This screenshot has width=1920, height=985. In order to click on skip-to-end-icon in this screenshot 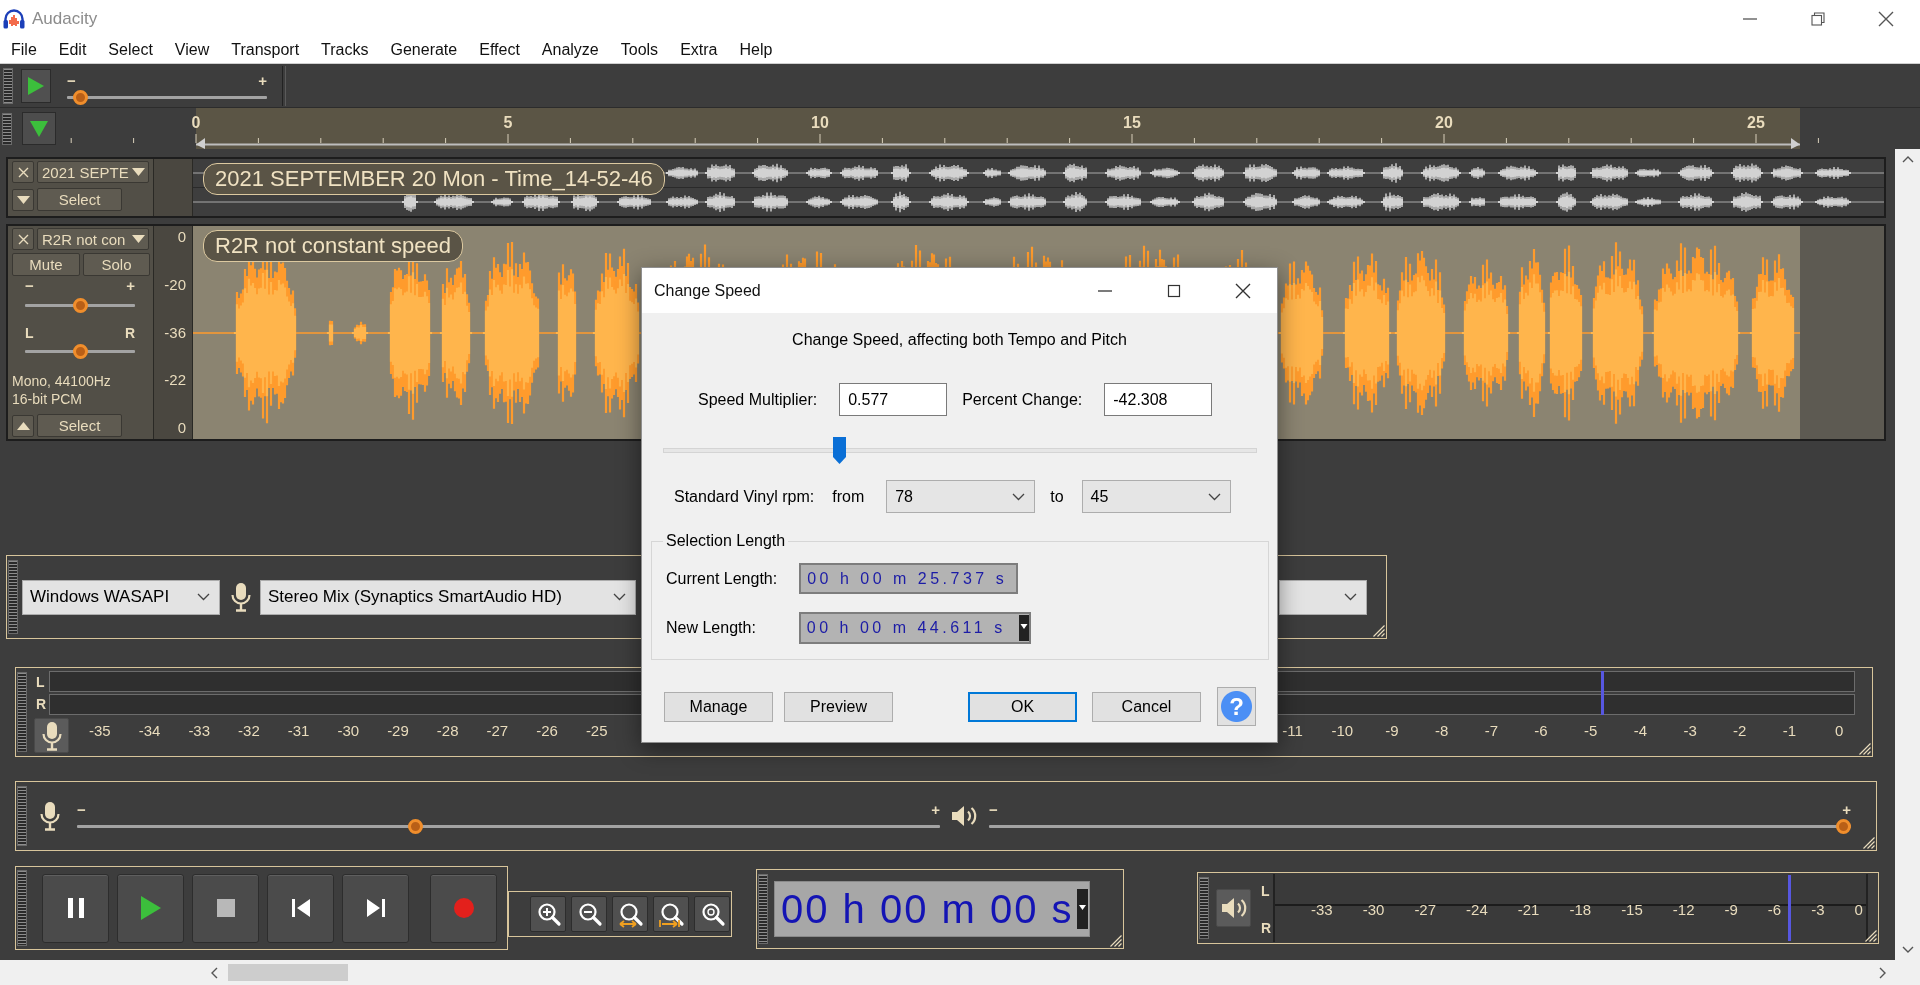, I will do `click(375, 908)`.